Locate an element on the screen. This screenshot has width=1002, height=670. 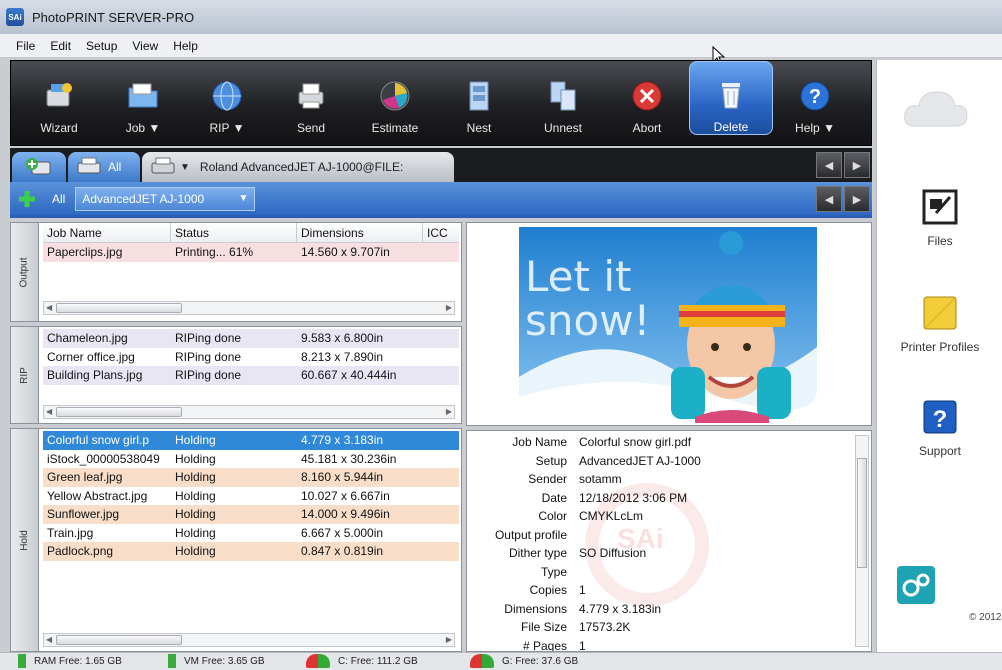
send-button: Send is located at coordinates (311, 98).